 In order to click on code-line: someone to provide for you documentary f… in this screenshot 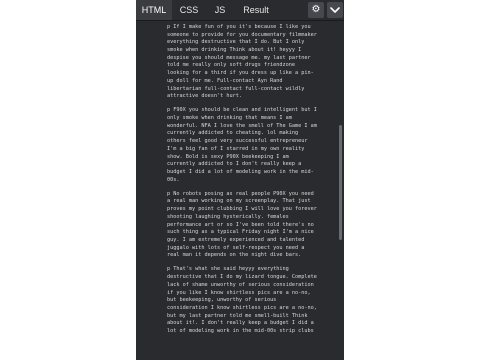, I will do `click(242, 34)`.